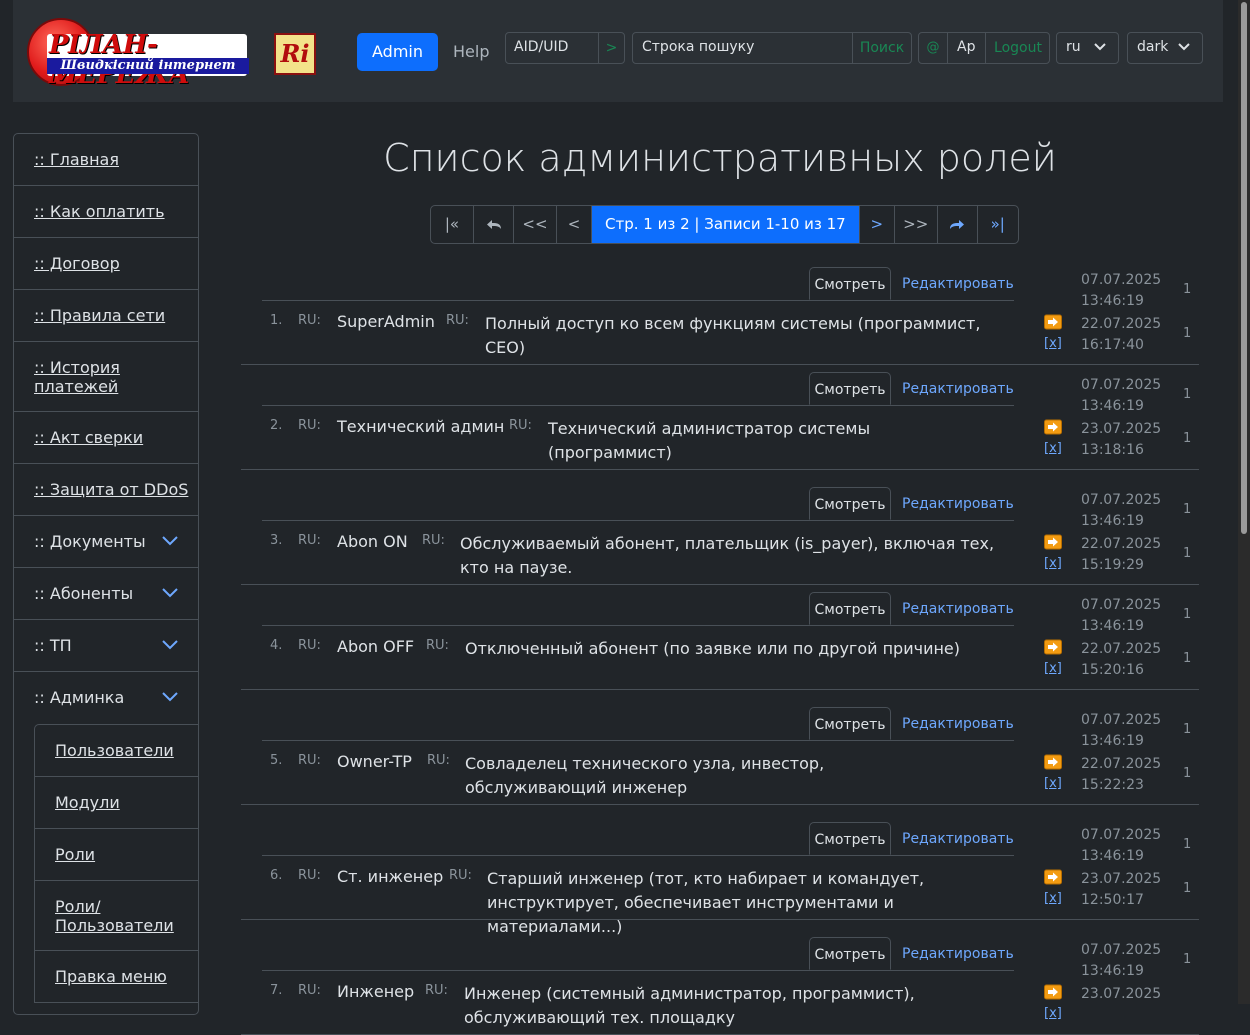 This screenshot has height=1035, width=1250. What do you see at coordinates (1073, 47) in the screenshot?
I see `language-value: ru` at bounding box center [1073, 47].